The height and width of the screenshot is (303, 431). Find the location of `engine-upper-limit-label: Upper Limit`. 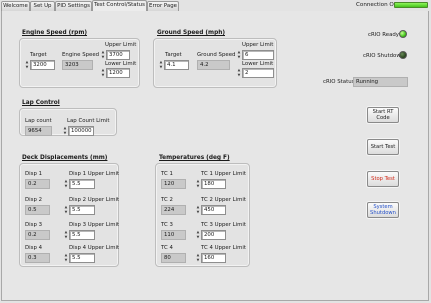

engine-upper-limit-label: Upper Limit is located at coordinates (121, 45).